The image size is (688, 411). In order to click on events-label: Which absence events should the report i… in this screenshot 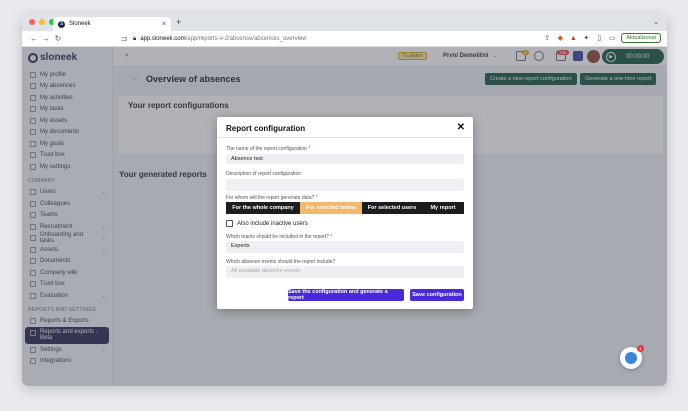, I will do `click(281, 262)`.